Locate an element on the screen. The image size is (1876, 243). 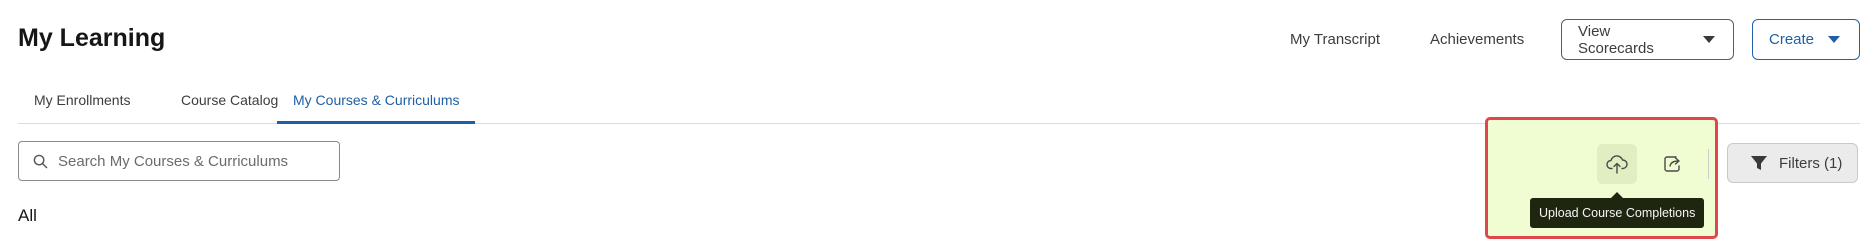
filters-label: Filters (1) is located at coordinates (1811, 163).